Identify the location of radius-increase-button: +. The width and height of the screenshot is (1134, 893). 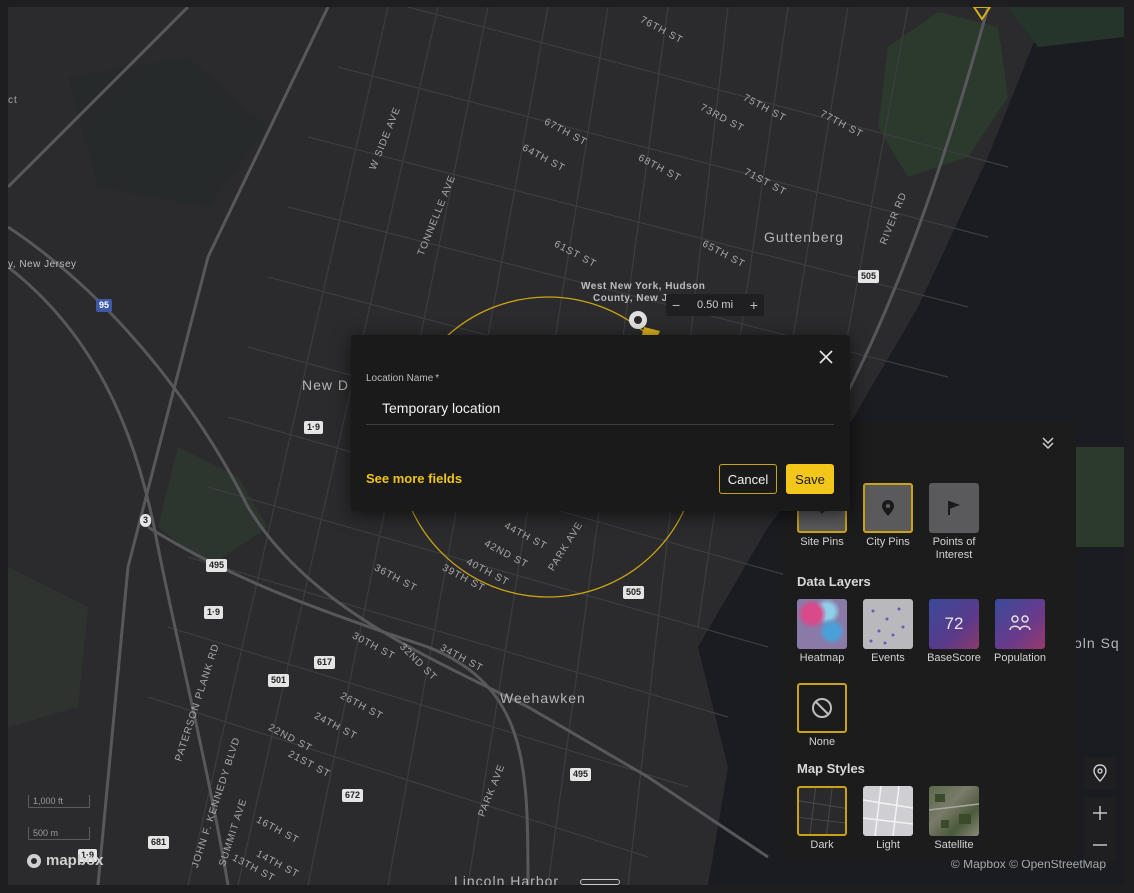
(754, 305).